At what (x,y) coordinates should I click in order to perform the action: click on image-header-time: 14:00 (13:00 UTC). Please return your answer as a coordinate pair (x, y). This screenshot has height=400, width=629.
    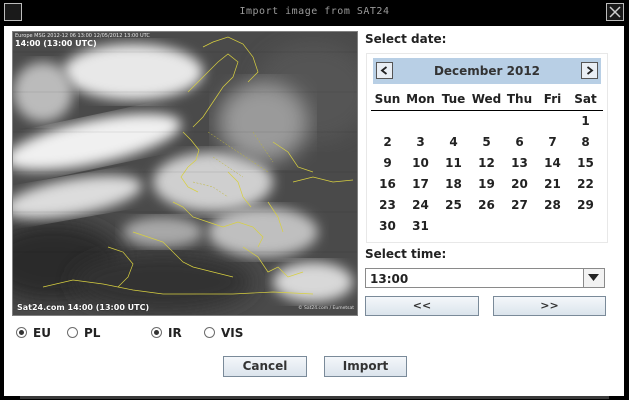
    Looking at the image, I should click on (56, 43).